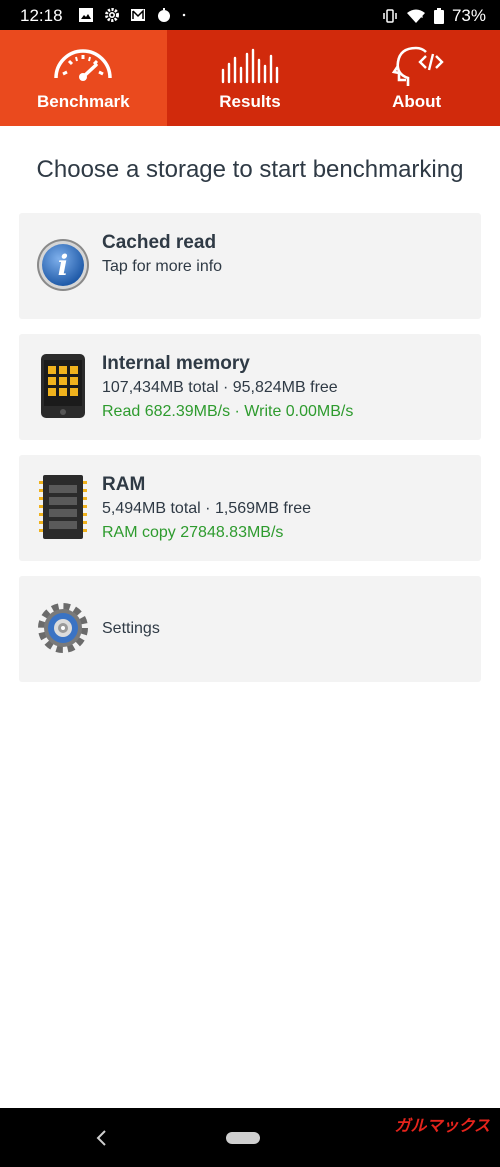 Image resolution: width=500 pixels, height=1167 pixels. Describe the element at coordinates (86, 15) in the screenshot. I see `image-icon` at that location.